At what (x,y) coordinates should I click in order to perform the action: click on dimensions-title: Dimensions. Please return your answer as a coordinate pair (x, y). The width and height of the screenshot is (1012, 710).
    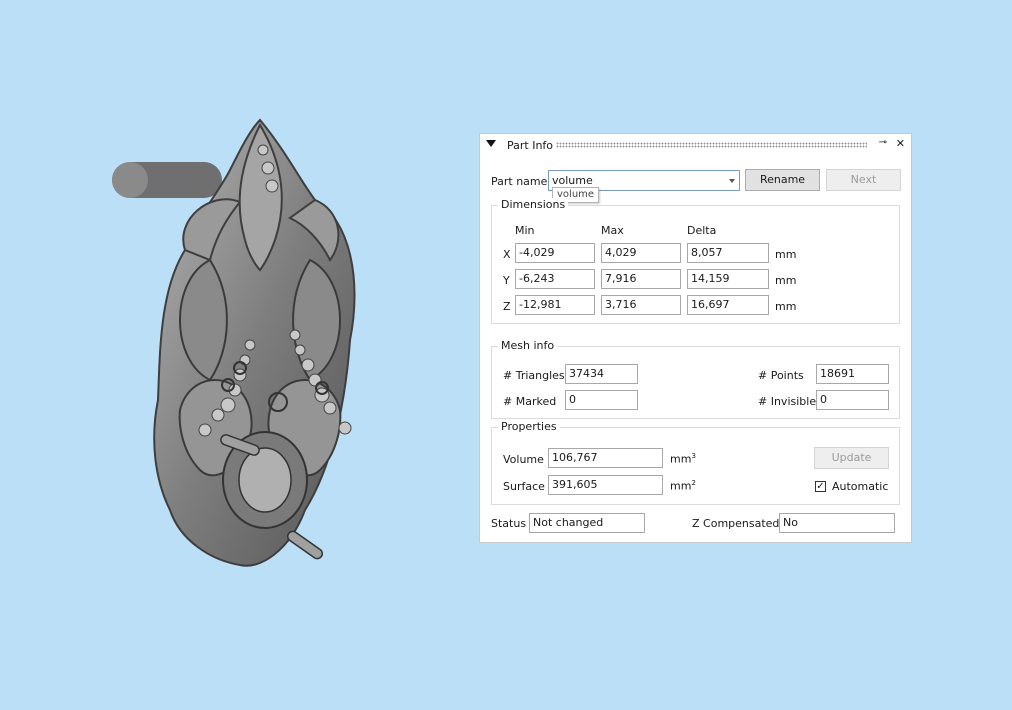
    Looking at the image, I should click on (533, 204).